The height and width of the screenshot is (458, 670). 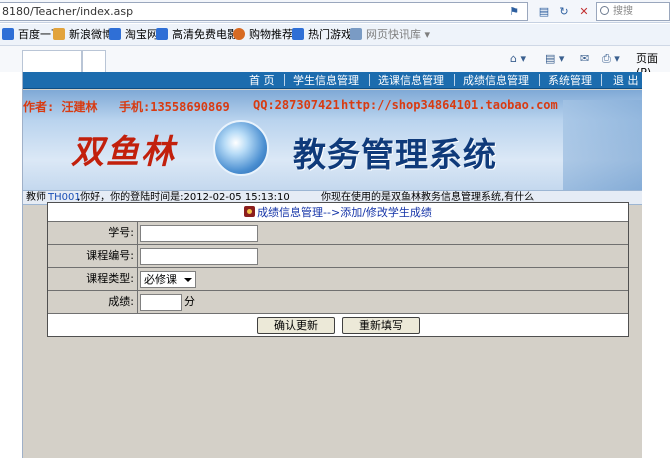 I want to click on banner-brand: 双鱼林, so click(x=123, y=151).